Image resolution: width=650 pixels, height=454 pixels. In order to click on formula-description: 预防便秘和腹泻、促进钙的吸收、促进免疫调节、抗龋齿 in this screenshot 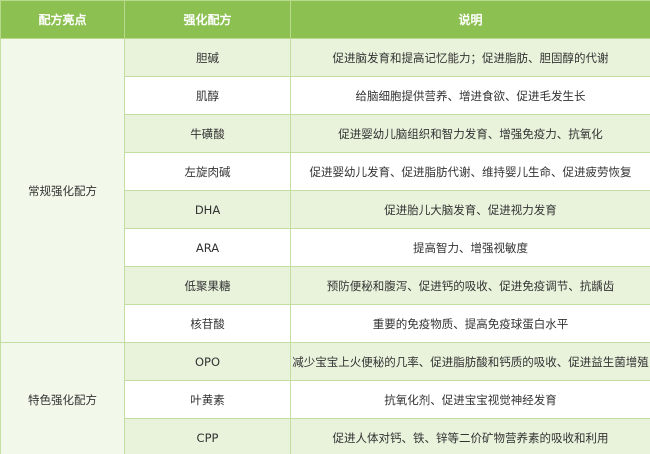, I will do `click(470, 285)`.